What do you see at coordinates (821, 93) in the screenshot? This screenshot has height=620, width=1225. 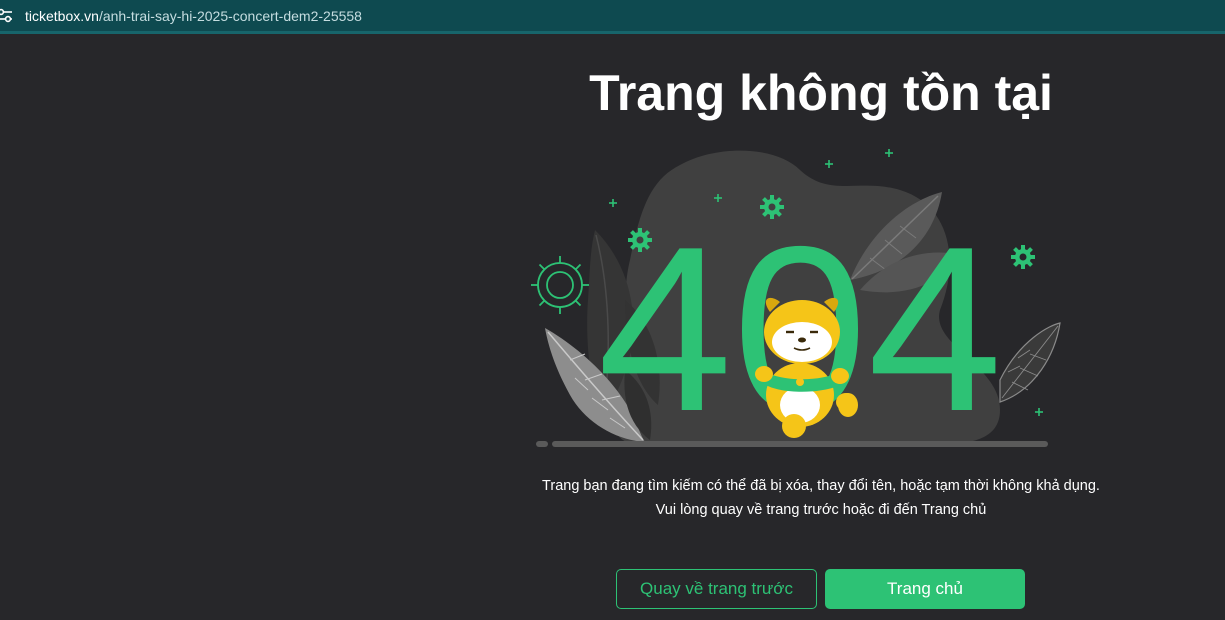 I see `page-title: Trang không tồn tại` at bounding box center [821, 93].